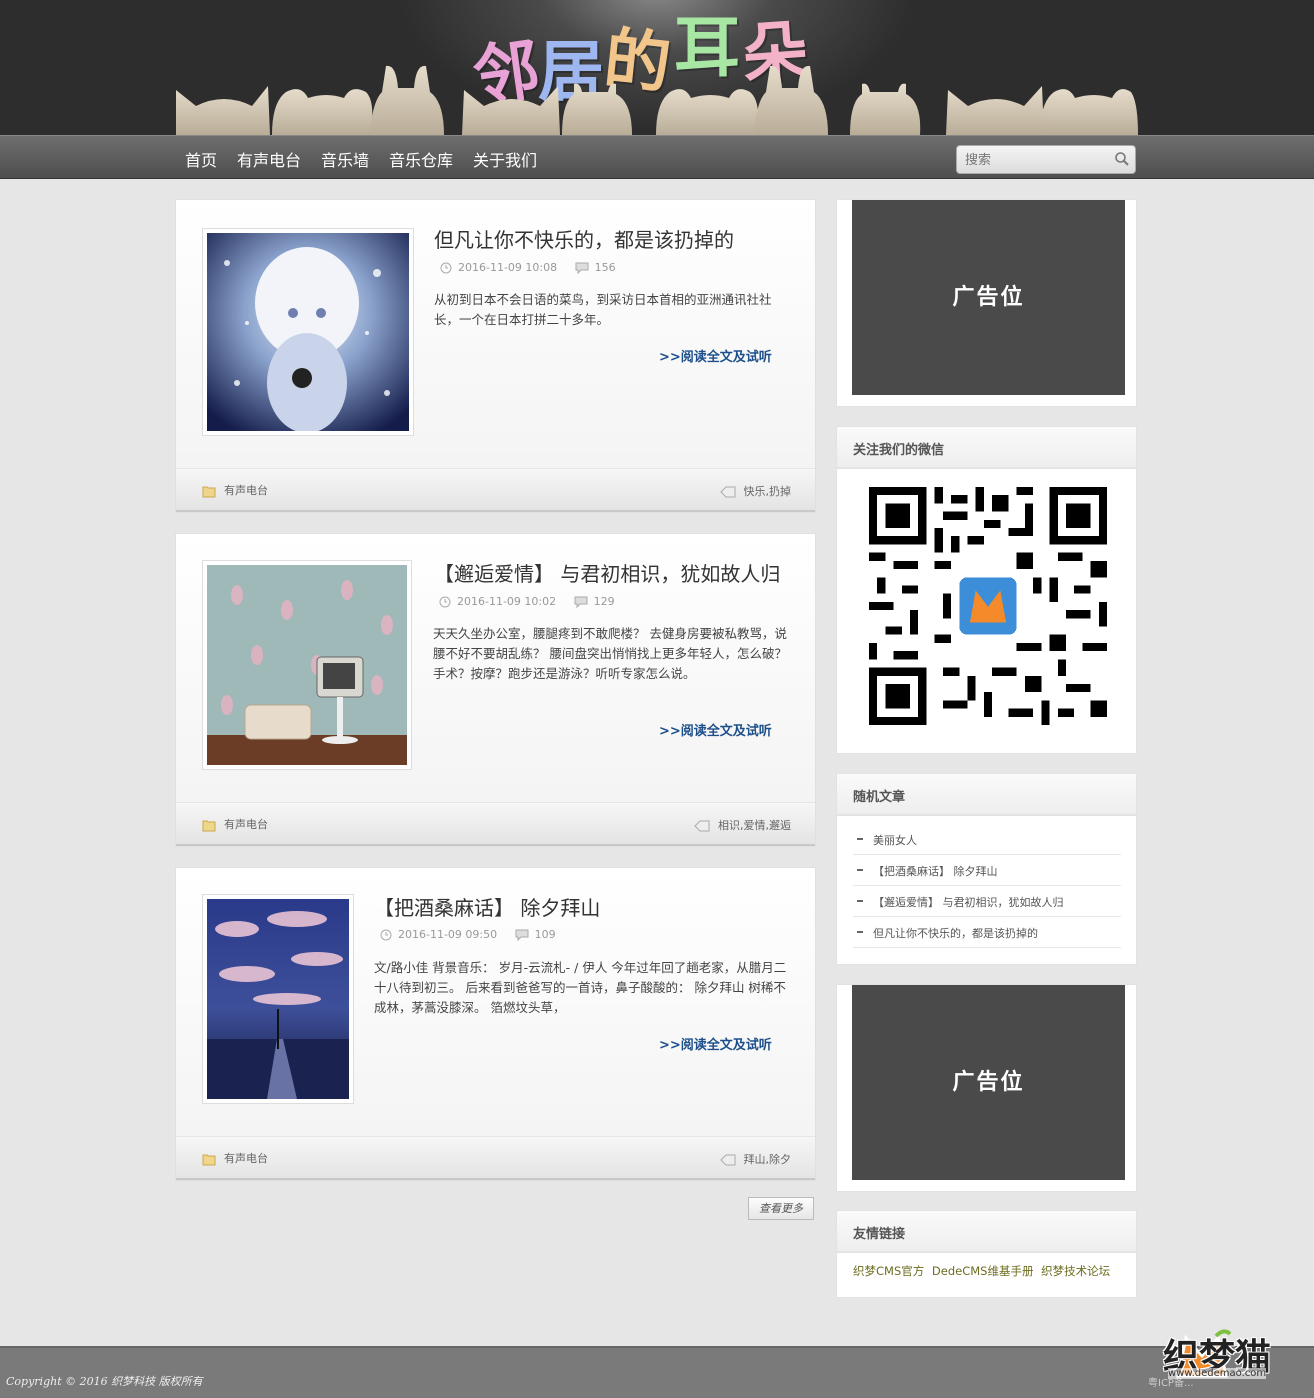  Describe the element at coordinates (269, 159) in the screenshot. I see `nav-item-radio: 有声电台` at that location.